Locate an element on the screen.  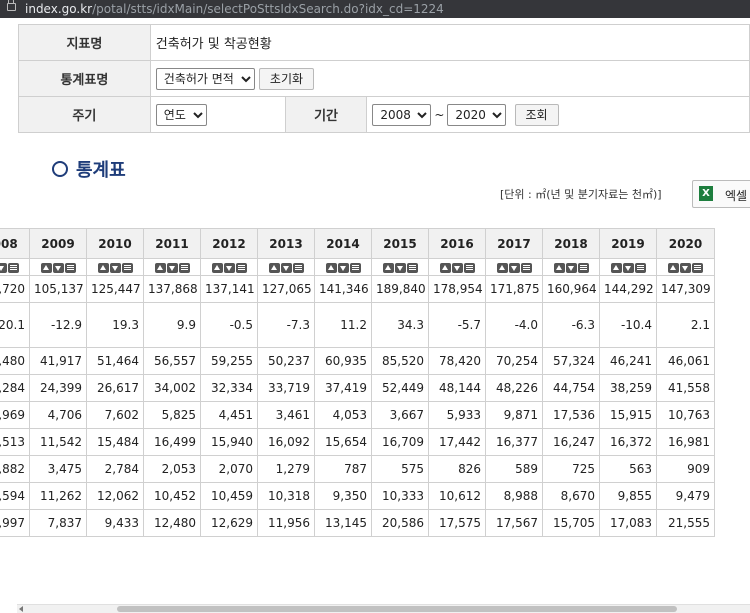
scrollbar-thumb is located at coordinates (397, 609).